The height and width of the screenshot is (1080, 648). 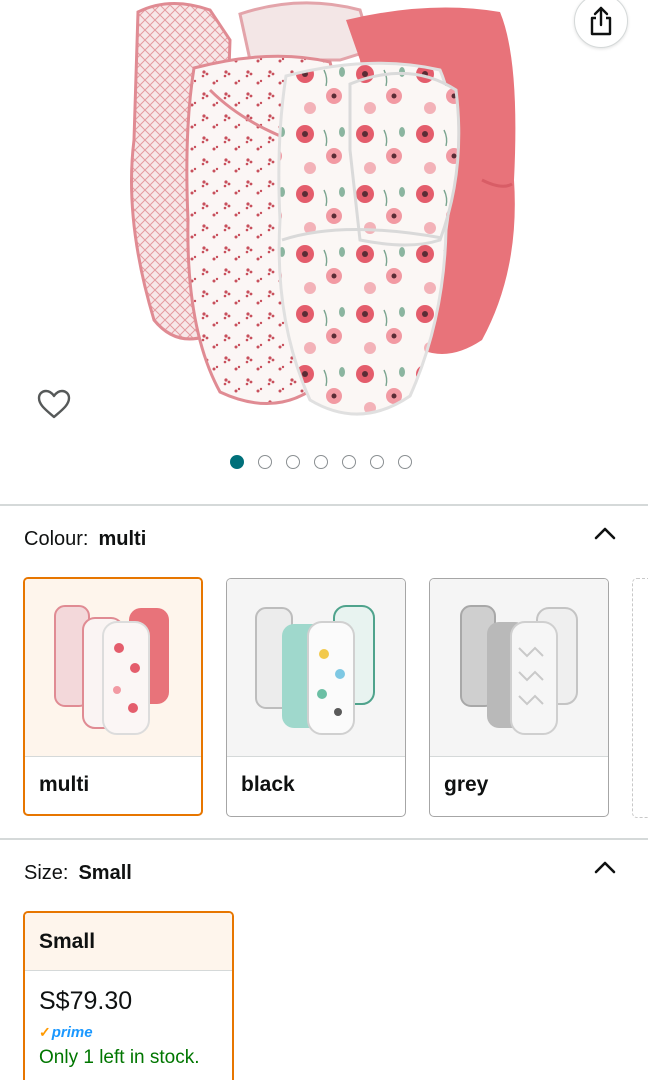 I want to click on colour-selected-value: multi, so click(x=122, y=539).